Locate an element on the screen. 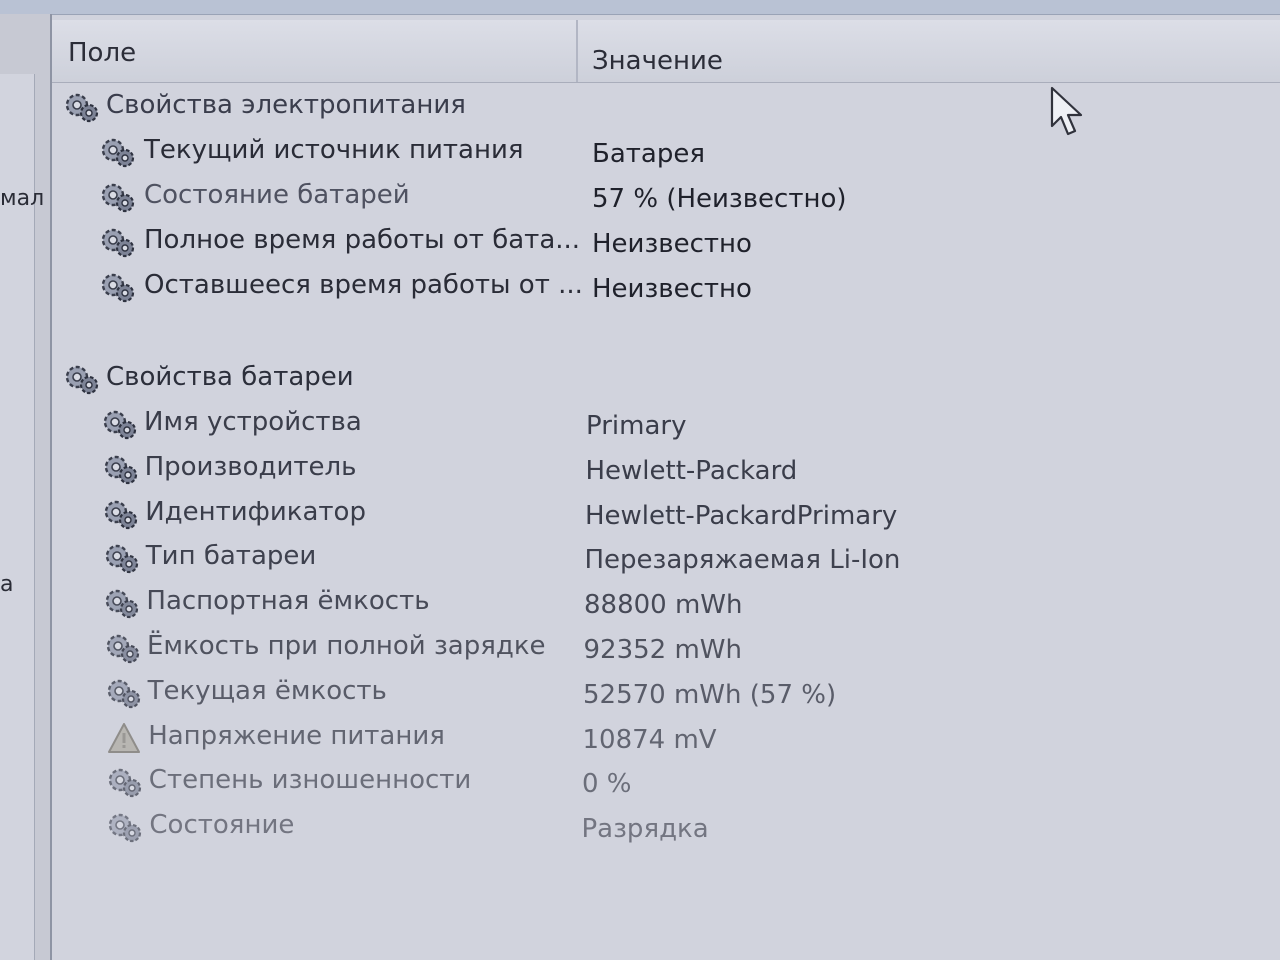  group-header-power-properties: Свойства электропитания is located at coordinates (666, 108).